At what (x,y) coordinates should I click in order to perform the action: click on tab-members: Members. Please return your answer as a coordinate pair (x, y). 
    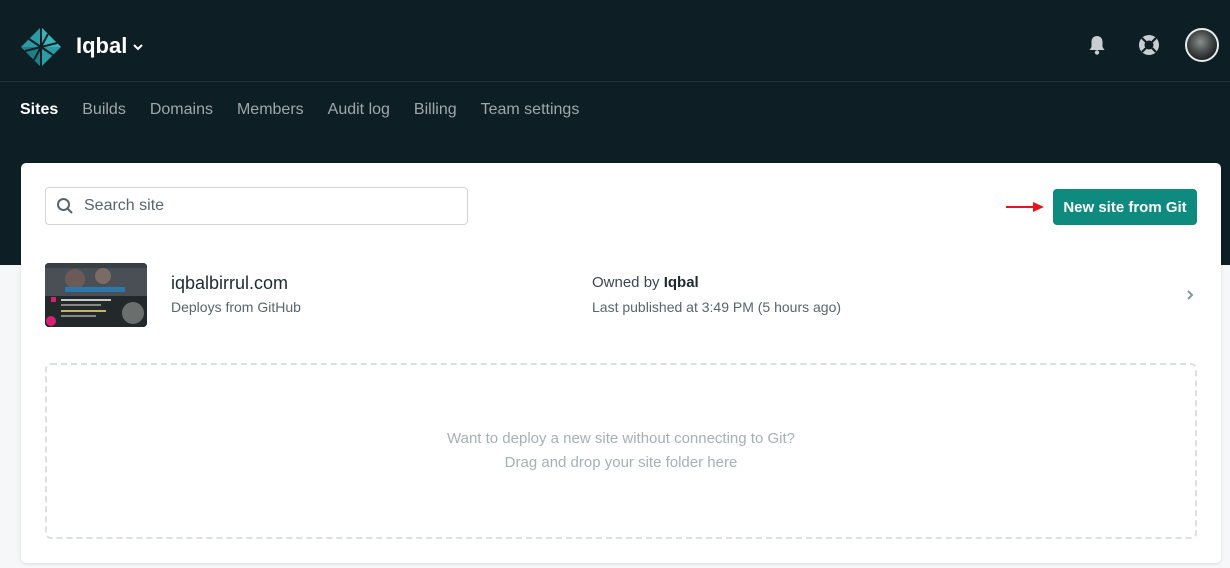
    Looking at the image, I should click on (270, 110).